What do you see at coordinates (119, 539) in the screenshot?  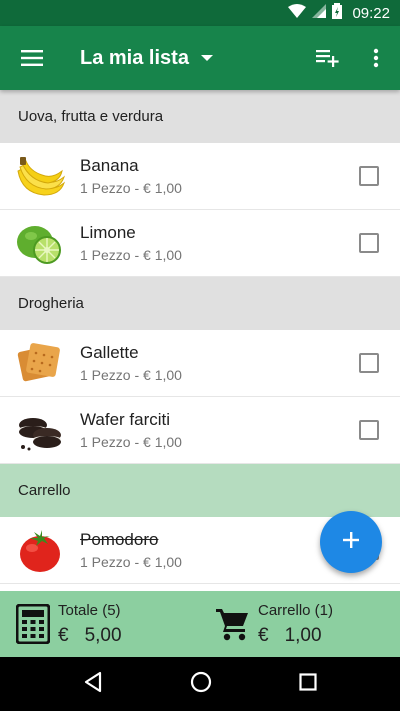 I see `item-name: Pomodoro` at bounding box center [119, 539].